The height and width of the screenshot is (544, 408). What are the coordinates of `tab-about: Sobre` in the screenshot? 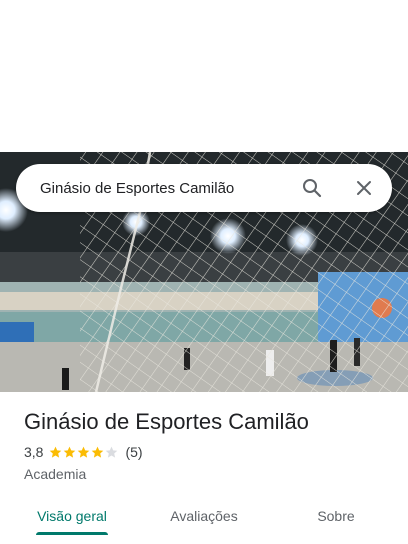 It's located at (336, 516).